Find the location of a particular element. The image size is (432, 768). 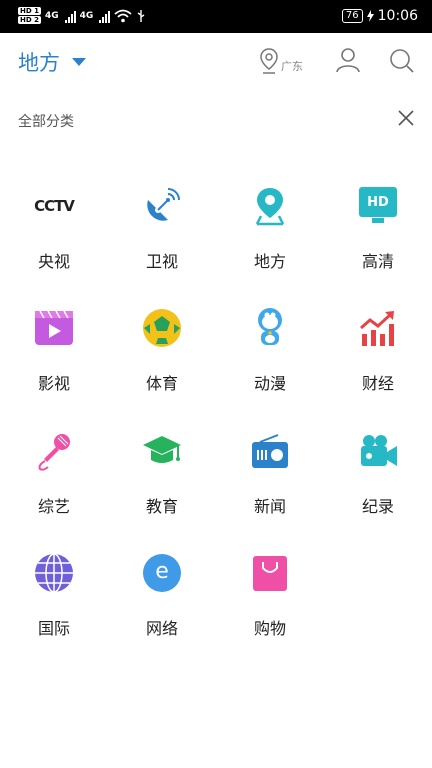

user-icon is located at coordinates (348, 60).